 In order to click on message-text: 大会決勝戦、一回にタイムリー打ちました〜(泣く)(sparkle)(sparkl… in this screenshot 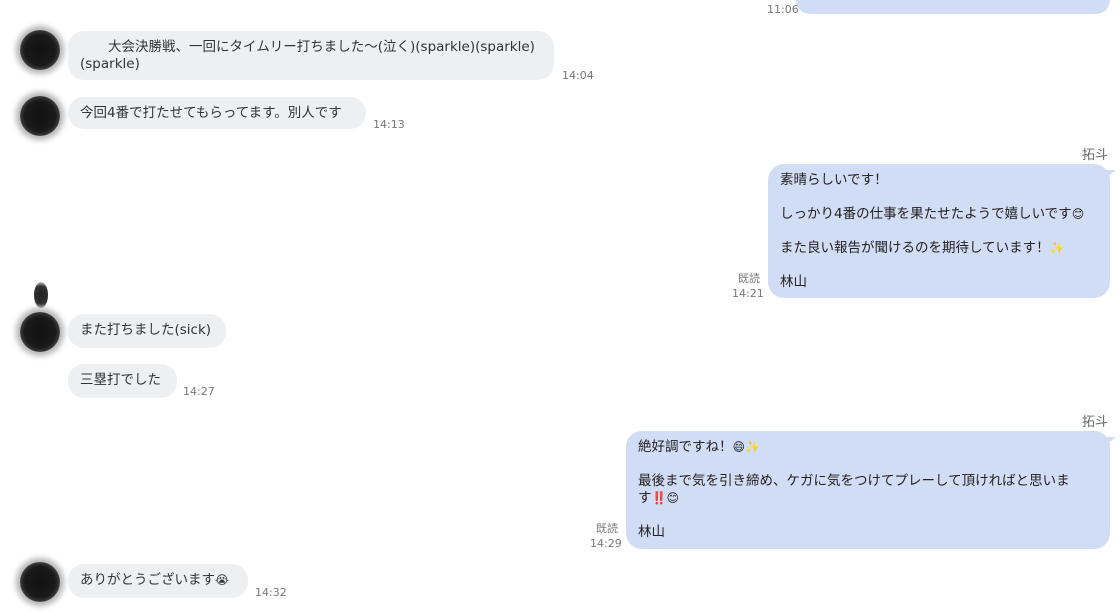, I will do `click(321, 47)`.